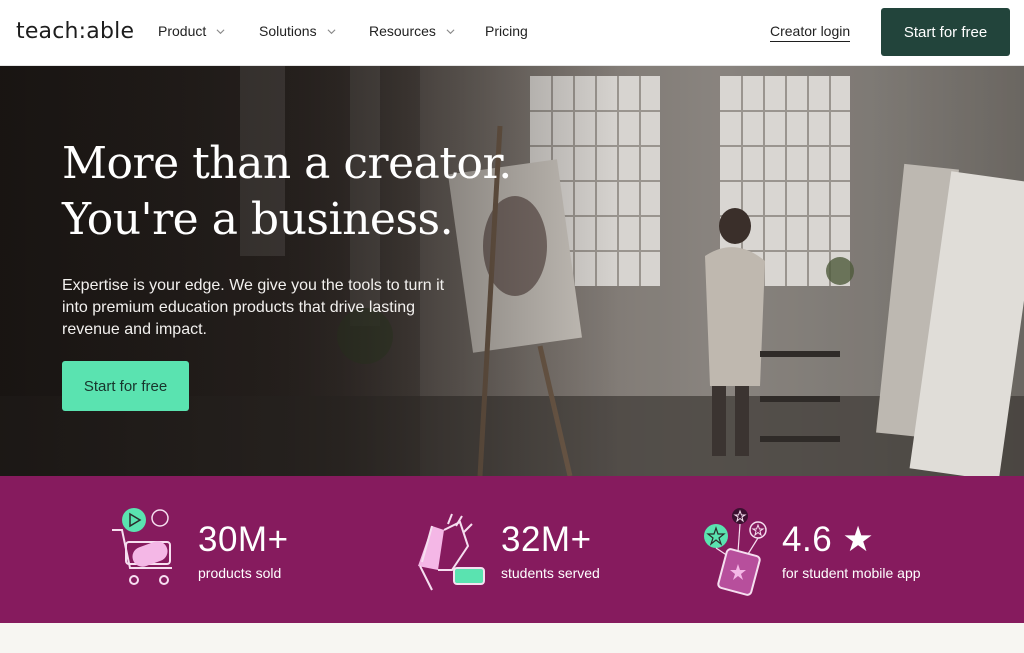 The width and height of the screenshot is (1024, 653). What do you see at coordinates (810, 32) in the screenshot?
I see `creator-login-link: Creator login` at bounding box center [810, 32].